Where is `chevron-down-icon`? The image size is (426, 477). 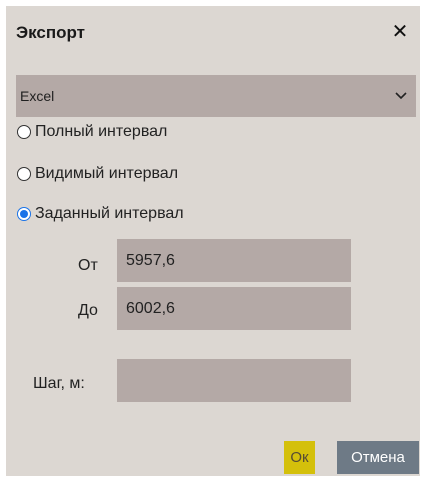
chevron-down-icon is located at coordinates (401, 96).